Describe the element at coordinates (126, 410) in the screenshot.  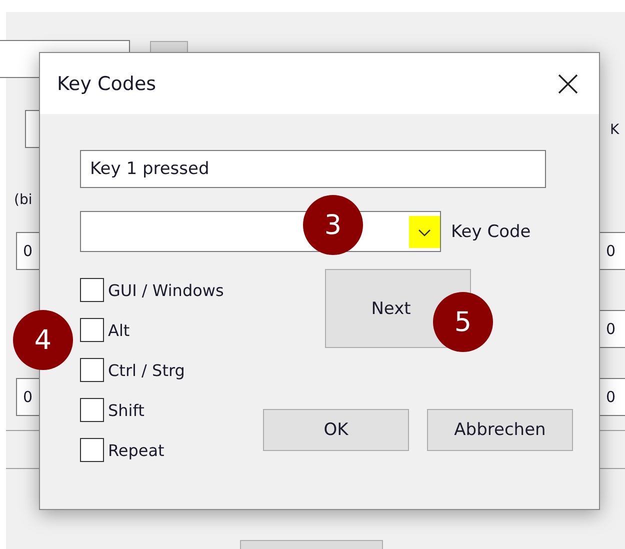
I see `checkbox-label: Shift` at that location.